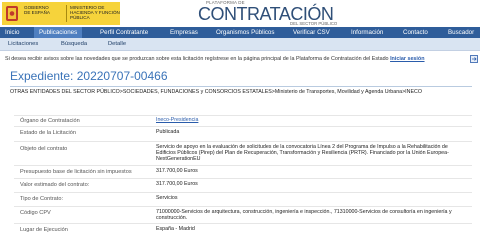  I want to click on detail-value-organo-link: Ineco-Presidencia, so click(312, 120).